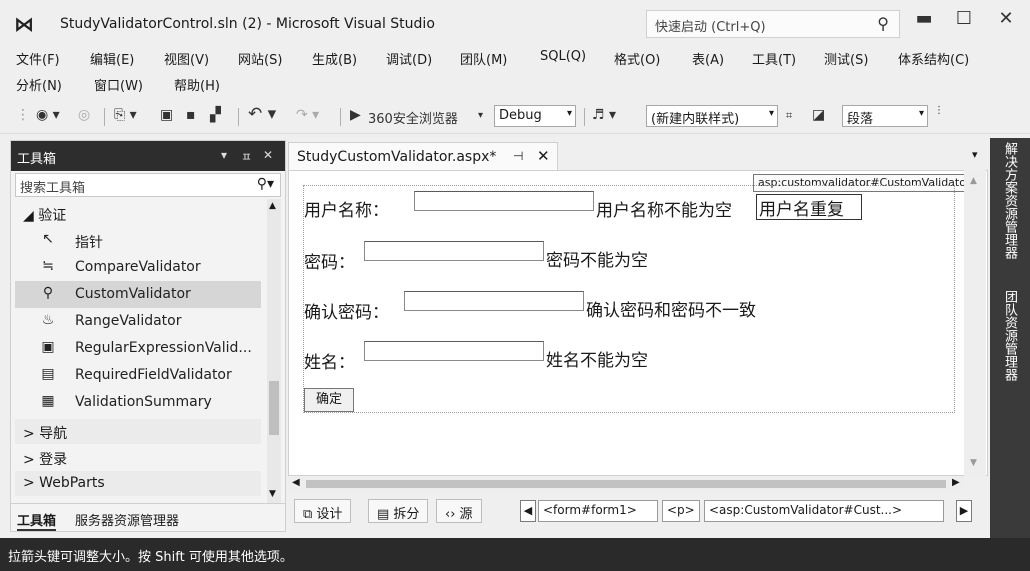 This screenshot has height=571, width=1030. Describe the element at coordinates (197, 84) in the screenshot. I see `menu-help: 帮助(H)` at that location.